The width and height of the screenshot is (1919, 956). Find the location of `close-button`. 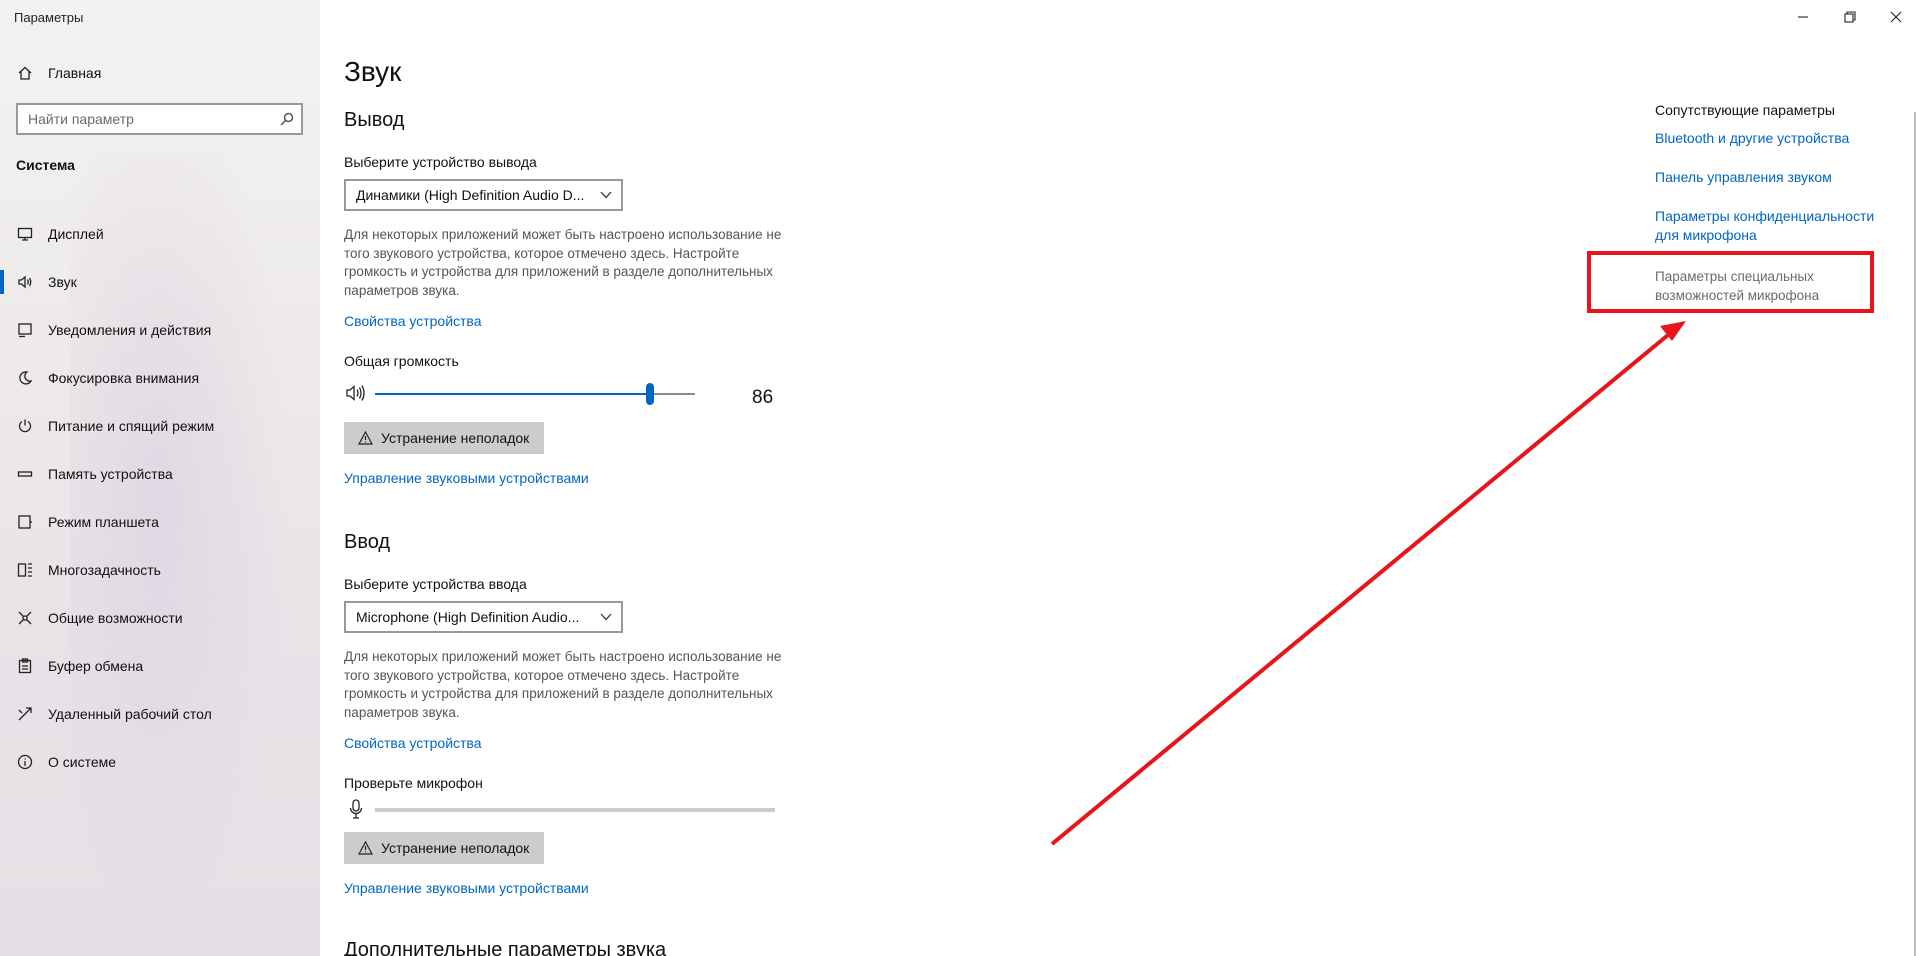

close-button is located at coordinates (1896, 17).